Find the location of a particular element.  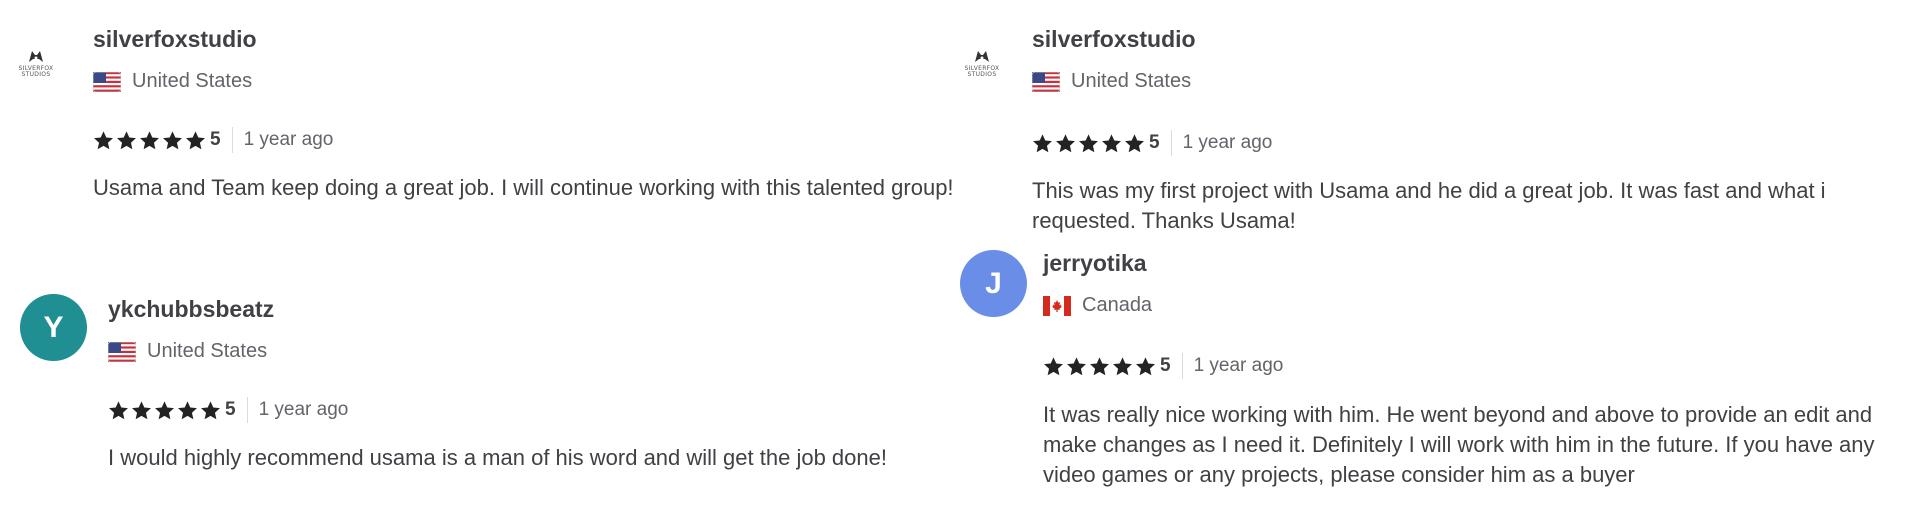

reviewer-username: ykchubbsbeatz is located at coordinates (191, 309).